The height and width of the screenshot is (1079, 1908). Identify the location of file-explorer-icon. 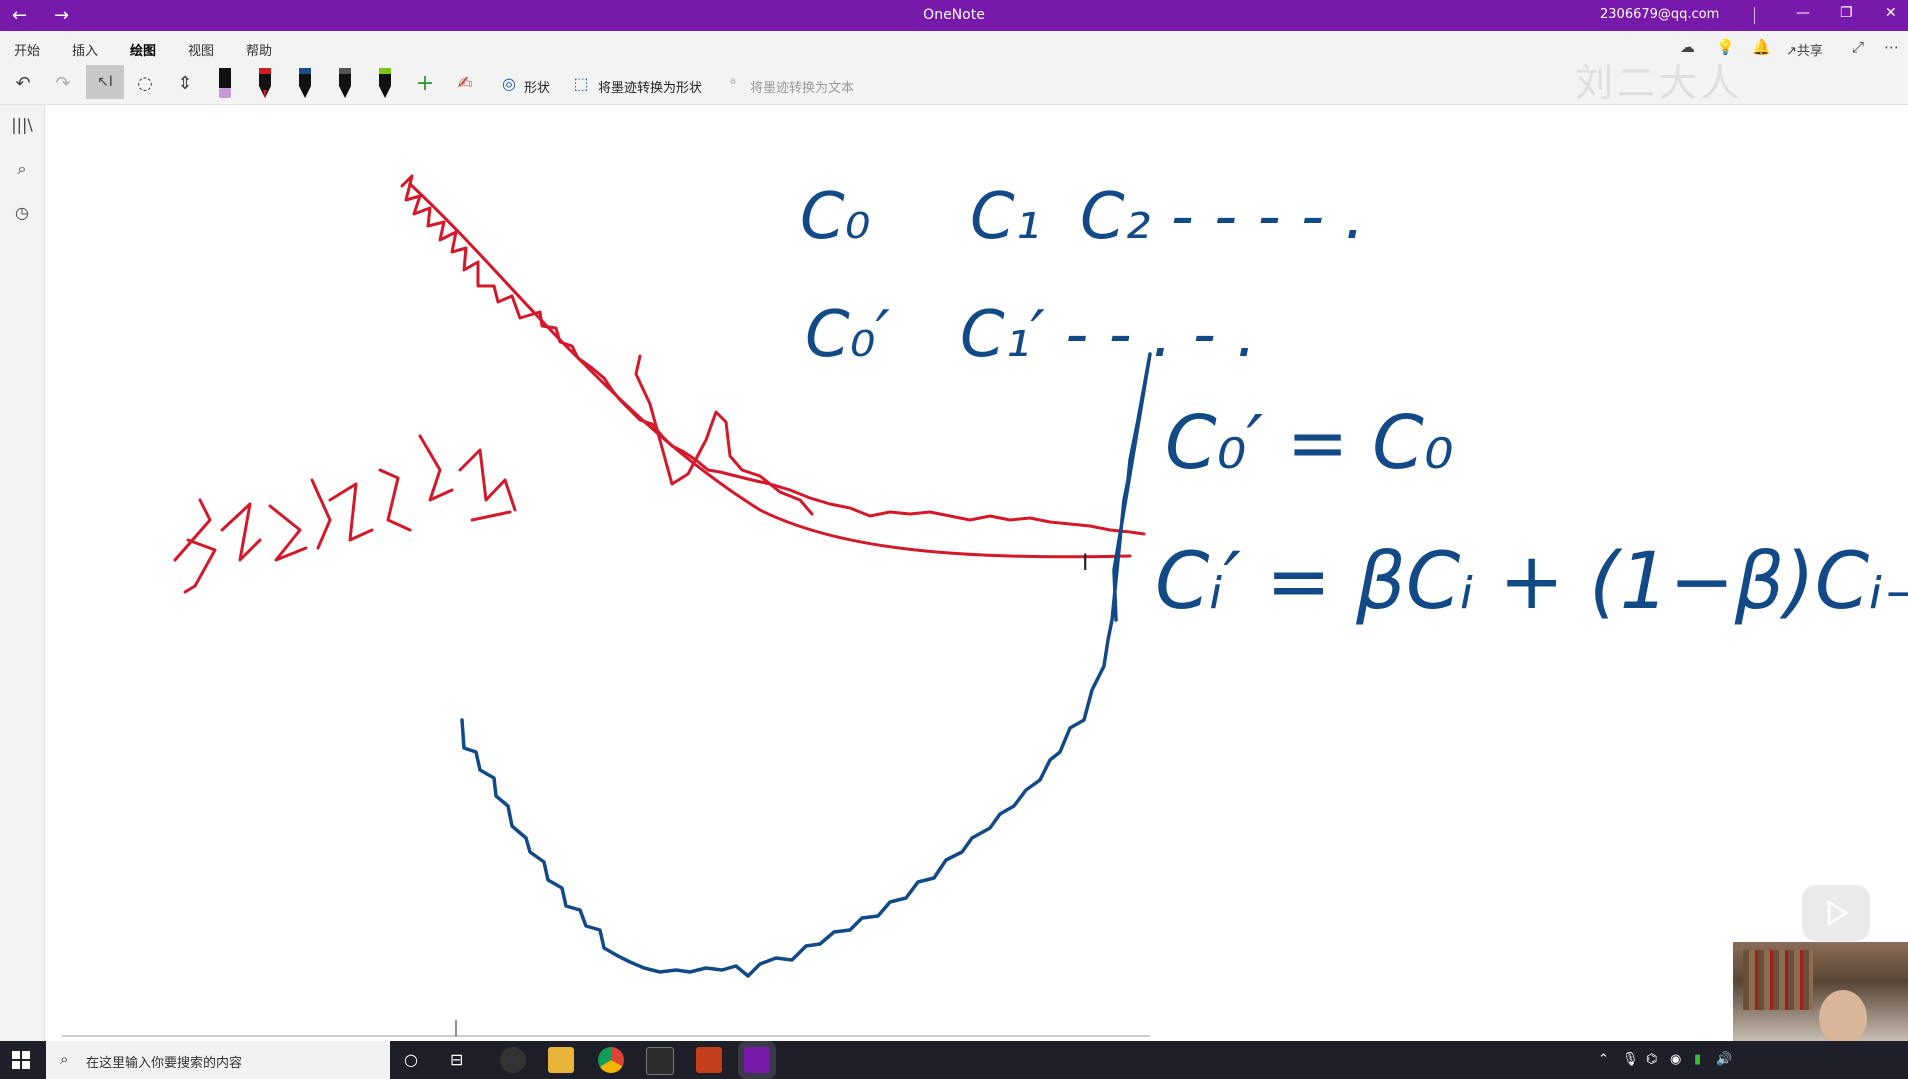
(561, 1060).